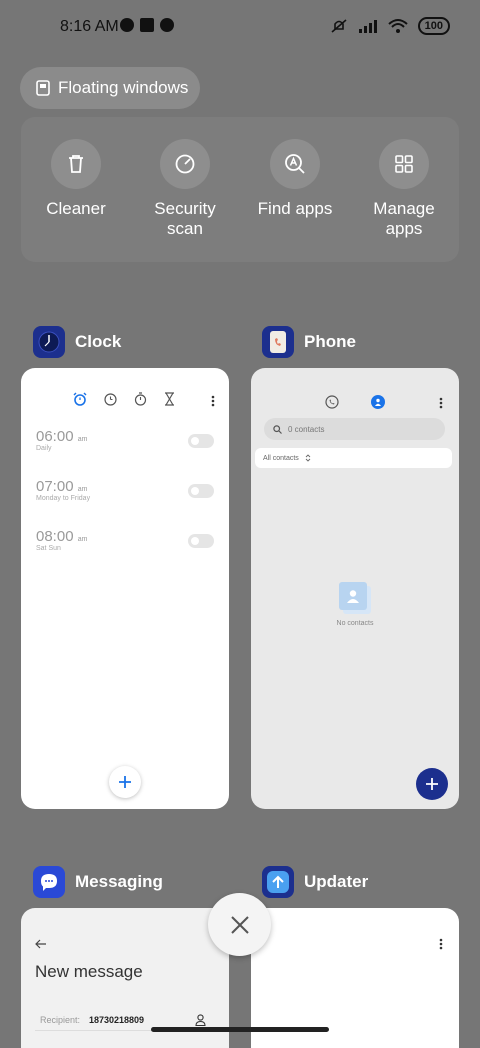 This screenshot has width=480, height=1048. Describe the element at coordinates (55, 536) in the screenshot. I see `alarm-time: 08:00` at that location.